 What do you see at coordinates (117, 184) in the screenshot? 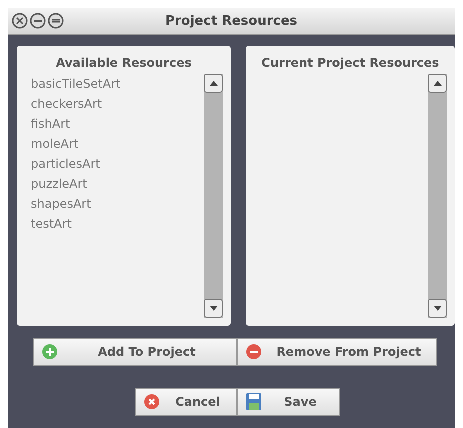
I see `list-item: puzzleArt` at bounding box center [117, 184].